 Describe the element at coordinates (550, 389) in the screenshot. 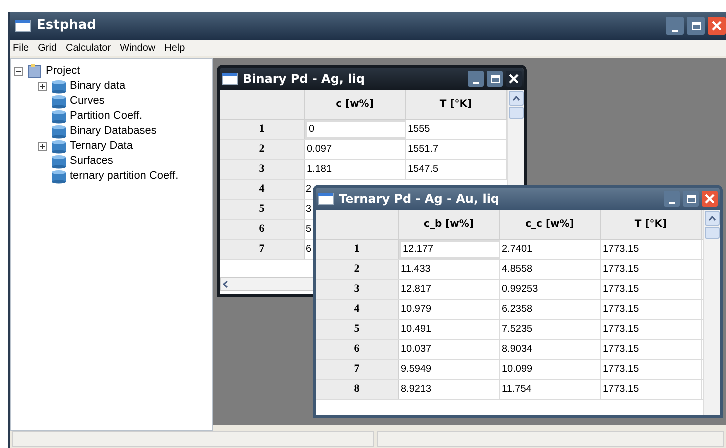

I see `table-cell: 11.754` at that location.